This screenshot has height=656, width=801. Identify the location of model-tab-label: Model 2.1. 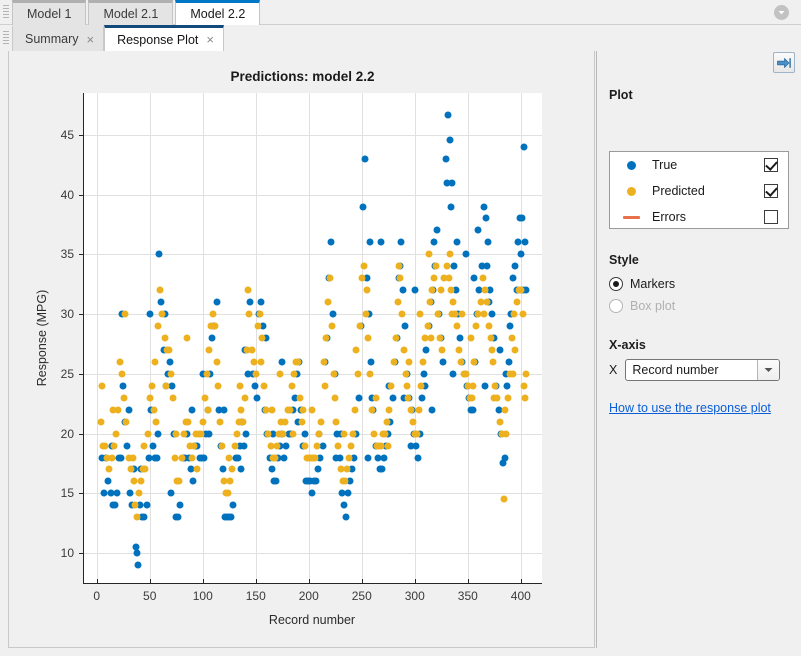
(131, 14).